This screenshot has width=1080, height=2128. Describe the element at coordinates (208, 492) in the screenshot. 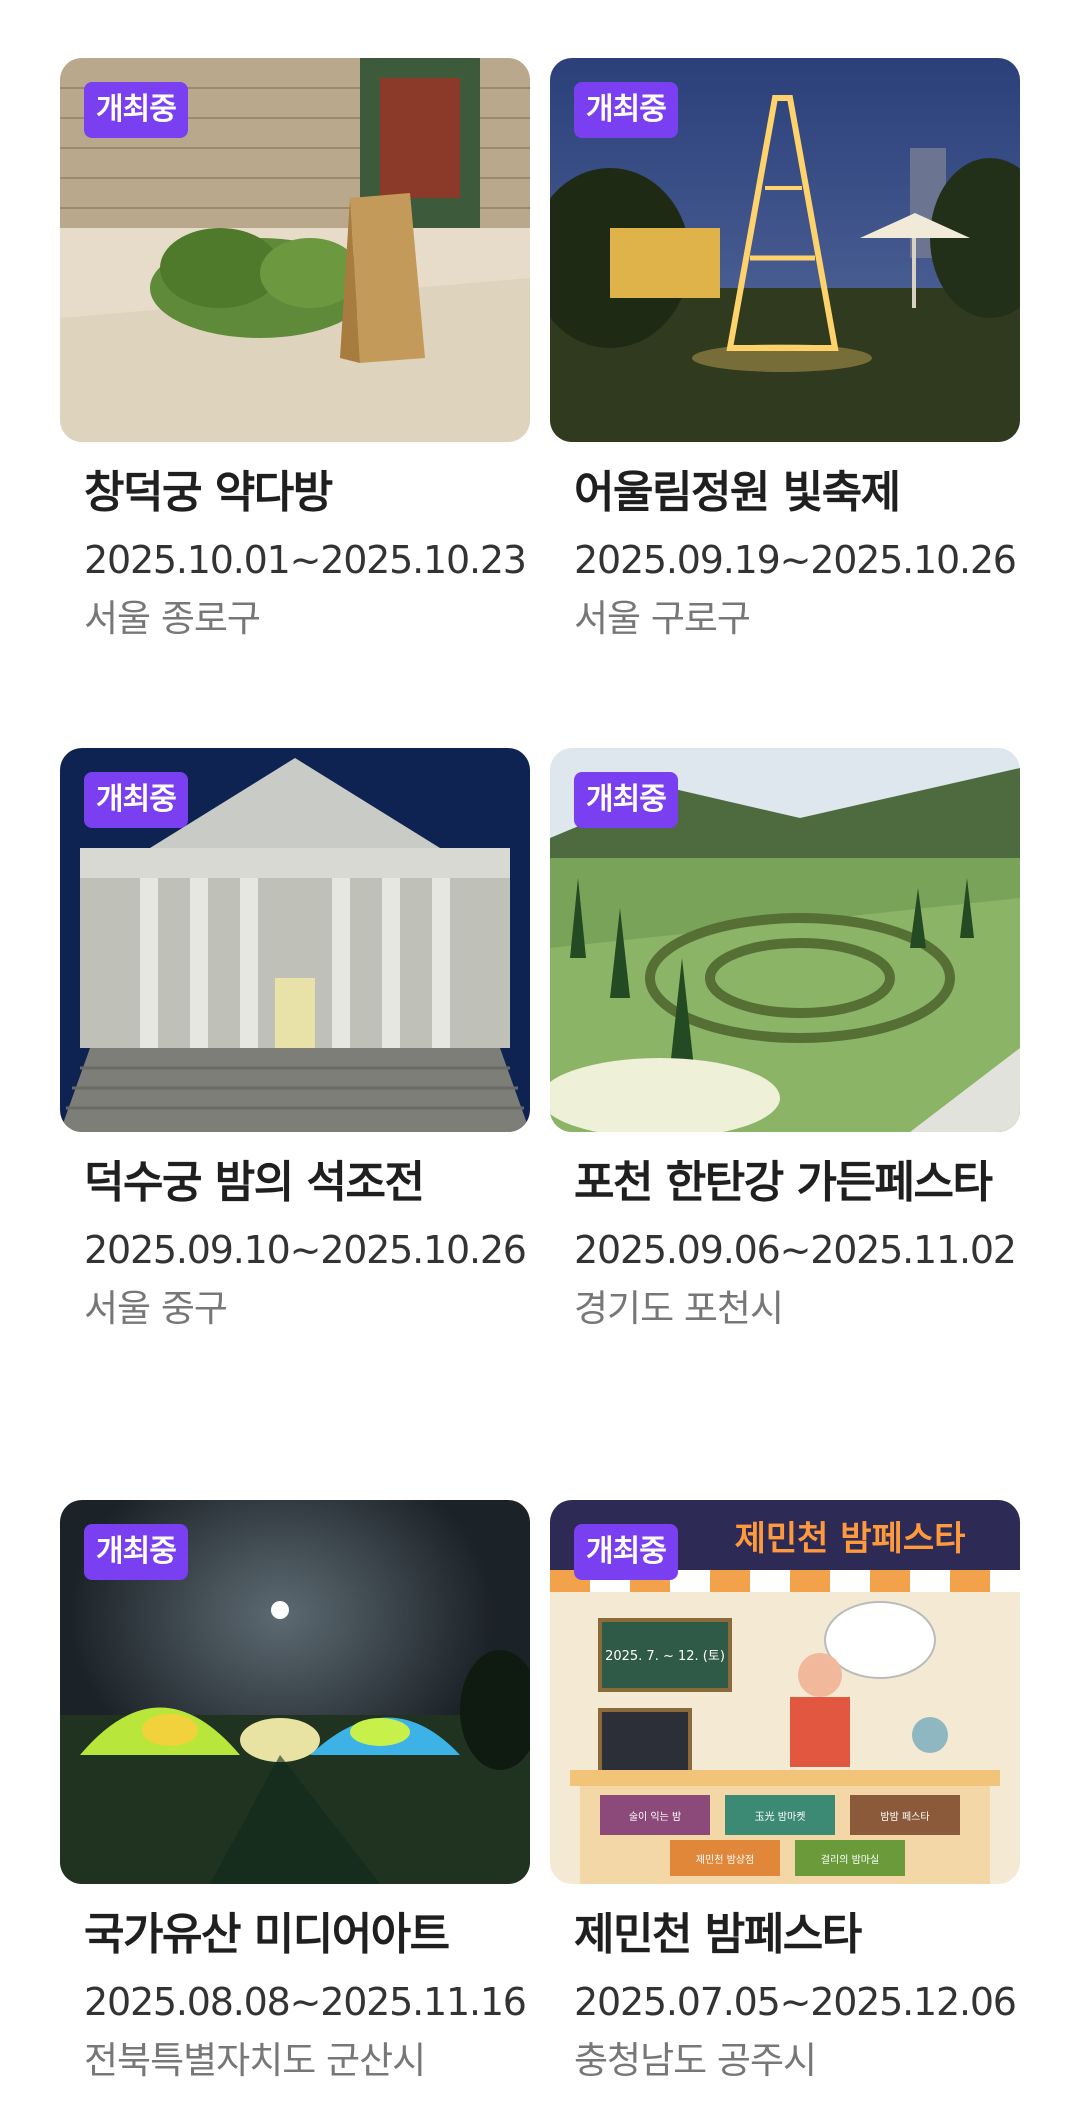

I see `festival-title: 창덕궁 약다방` at that location.